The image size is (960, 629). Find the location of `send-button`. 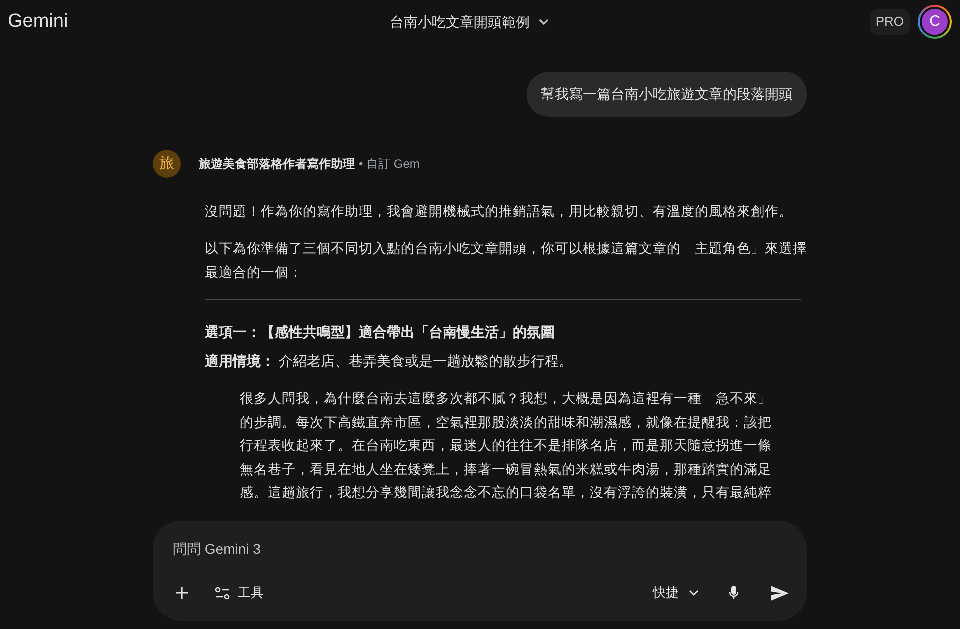

send-button is located at coordinates (780, 593).